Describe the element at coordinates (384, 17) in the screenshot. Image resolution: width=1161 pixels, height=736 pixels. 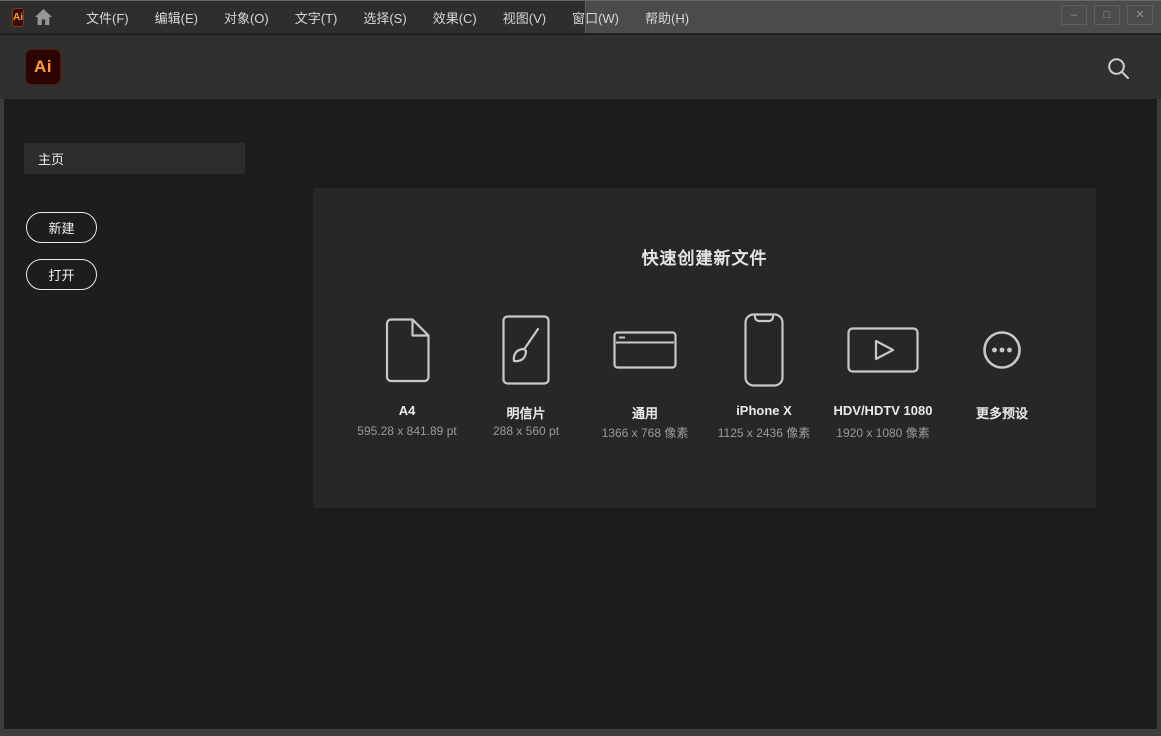
I see `menu-select: 选择(S)` at that location.